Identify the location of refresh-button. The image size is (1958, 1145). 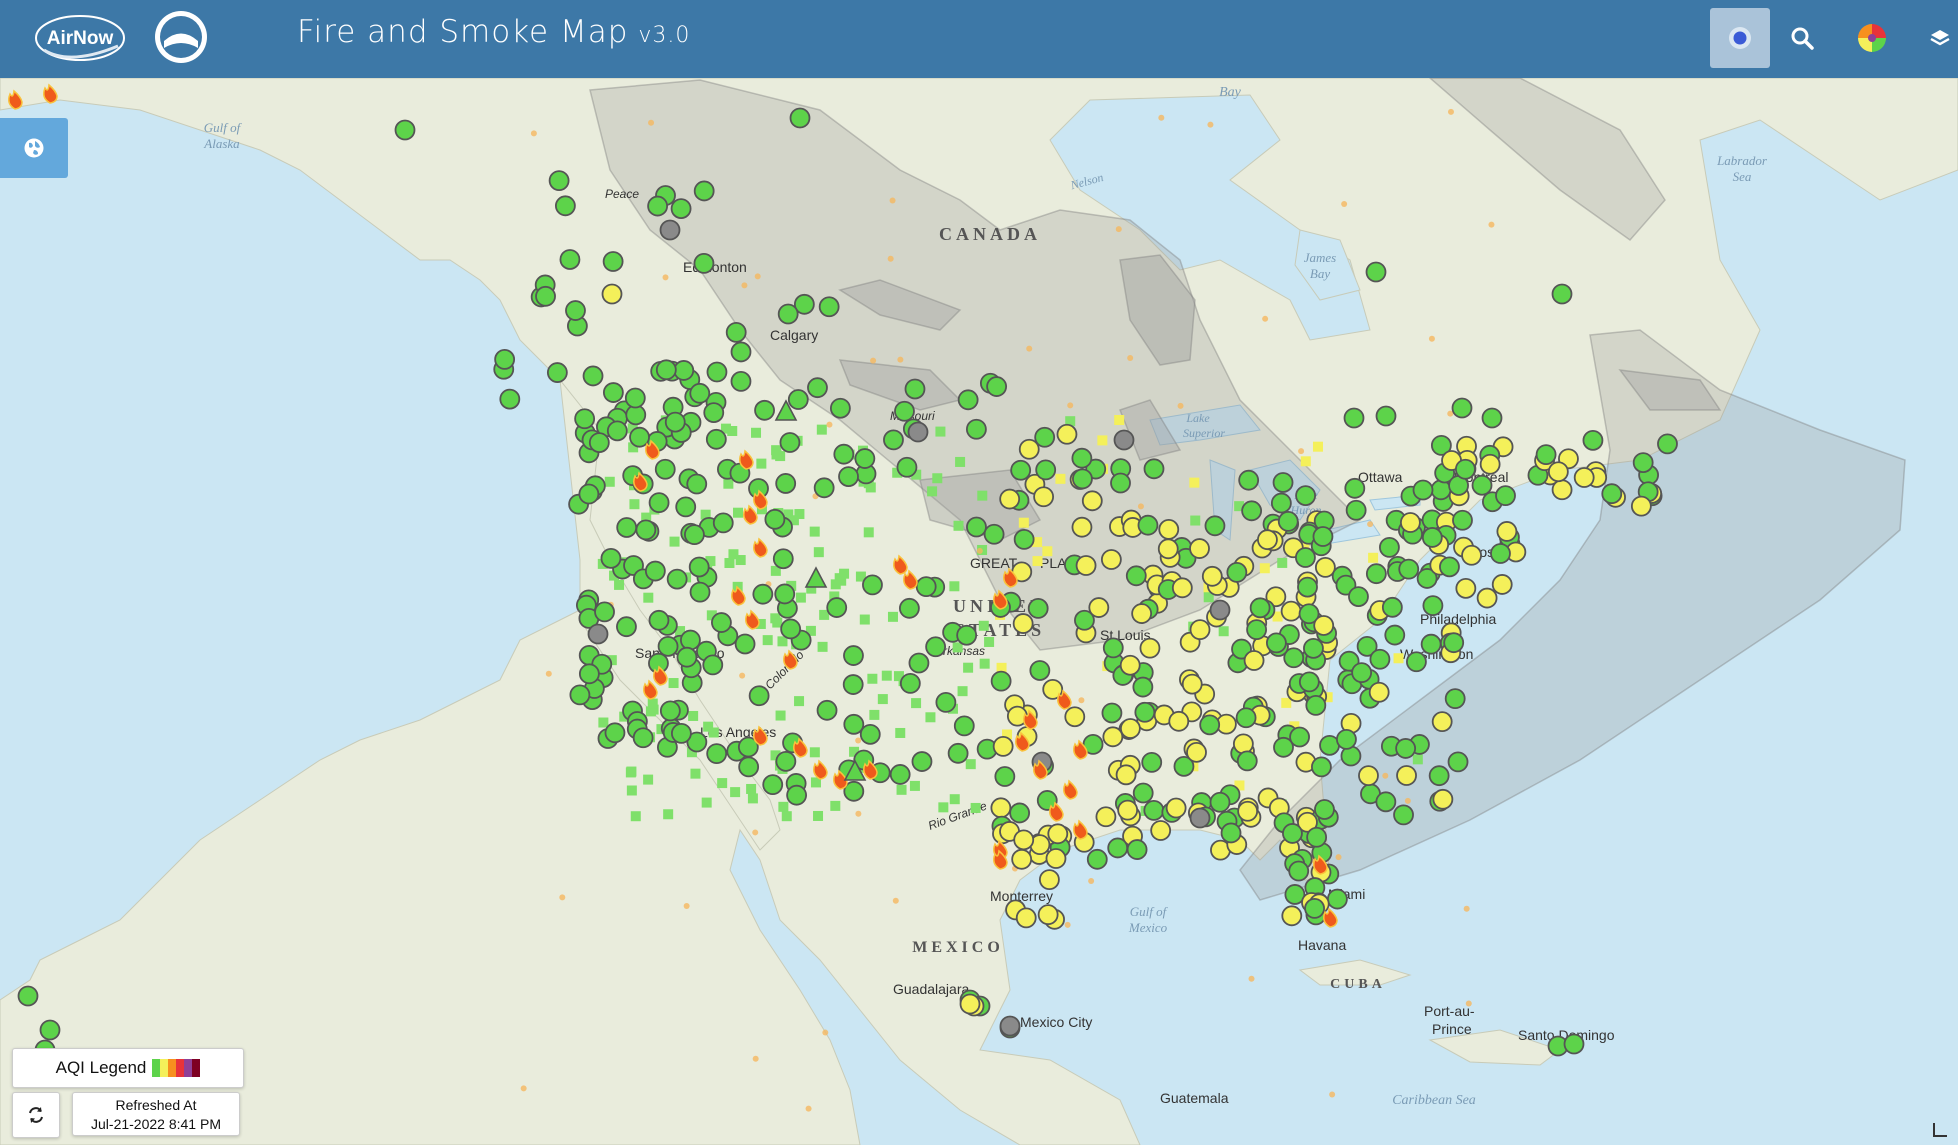
(36, 1115).